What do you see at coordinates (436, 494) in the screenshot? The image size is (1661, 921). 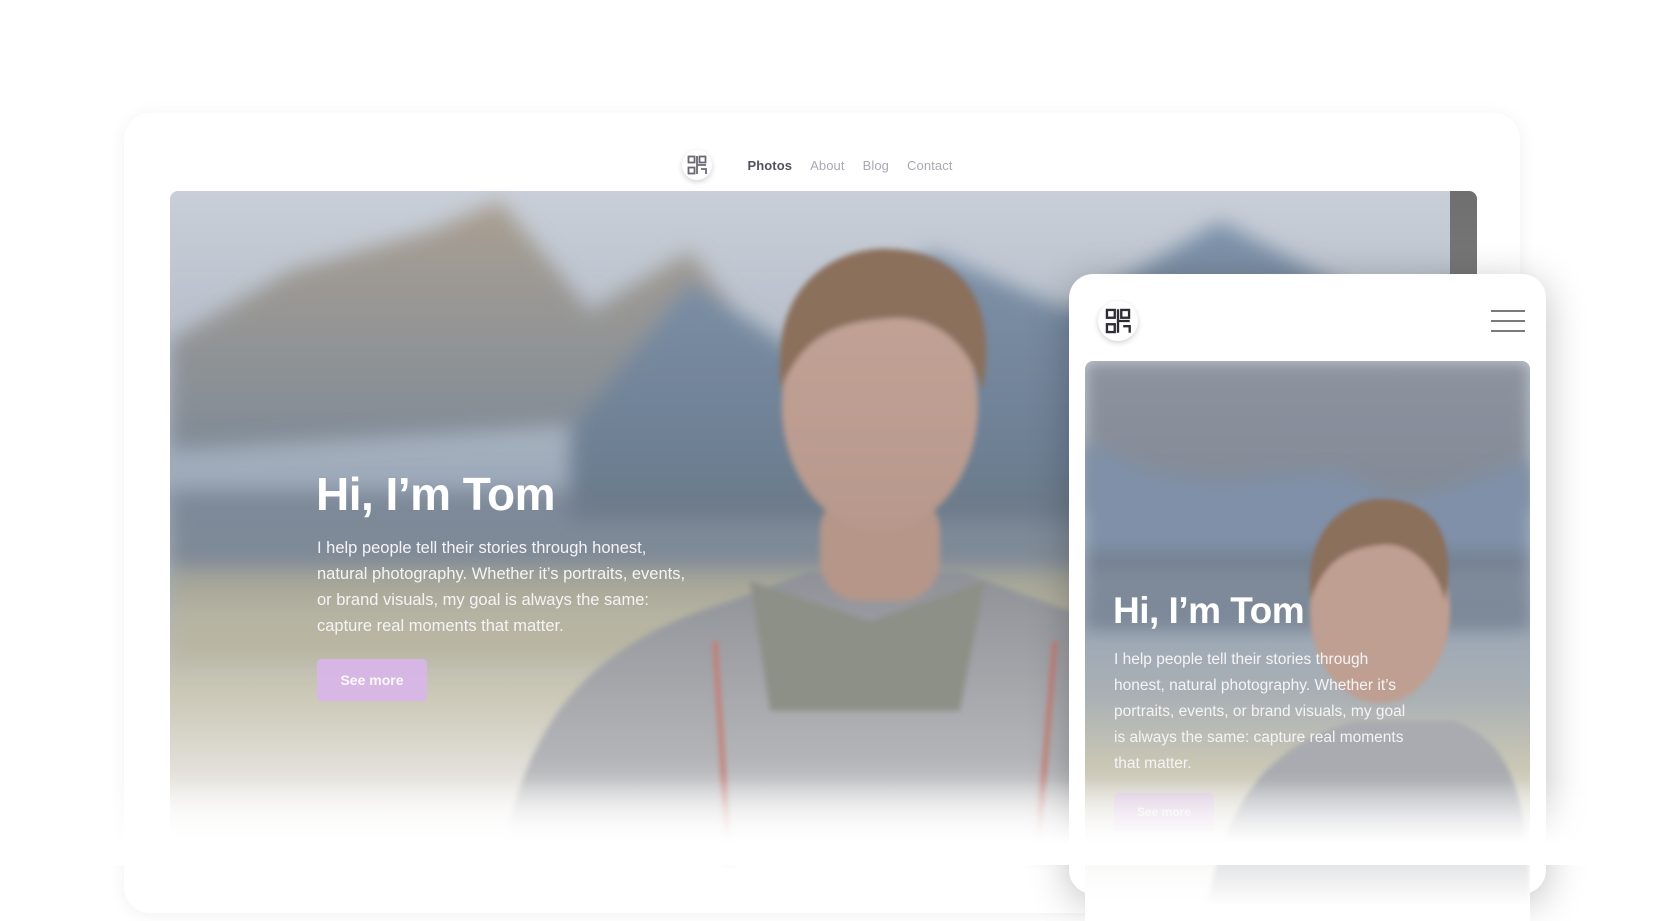 I see `desktop-hero-title: Hi, I’m Tom` at bounding box center [436, 494].